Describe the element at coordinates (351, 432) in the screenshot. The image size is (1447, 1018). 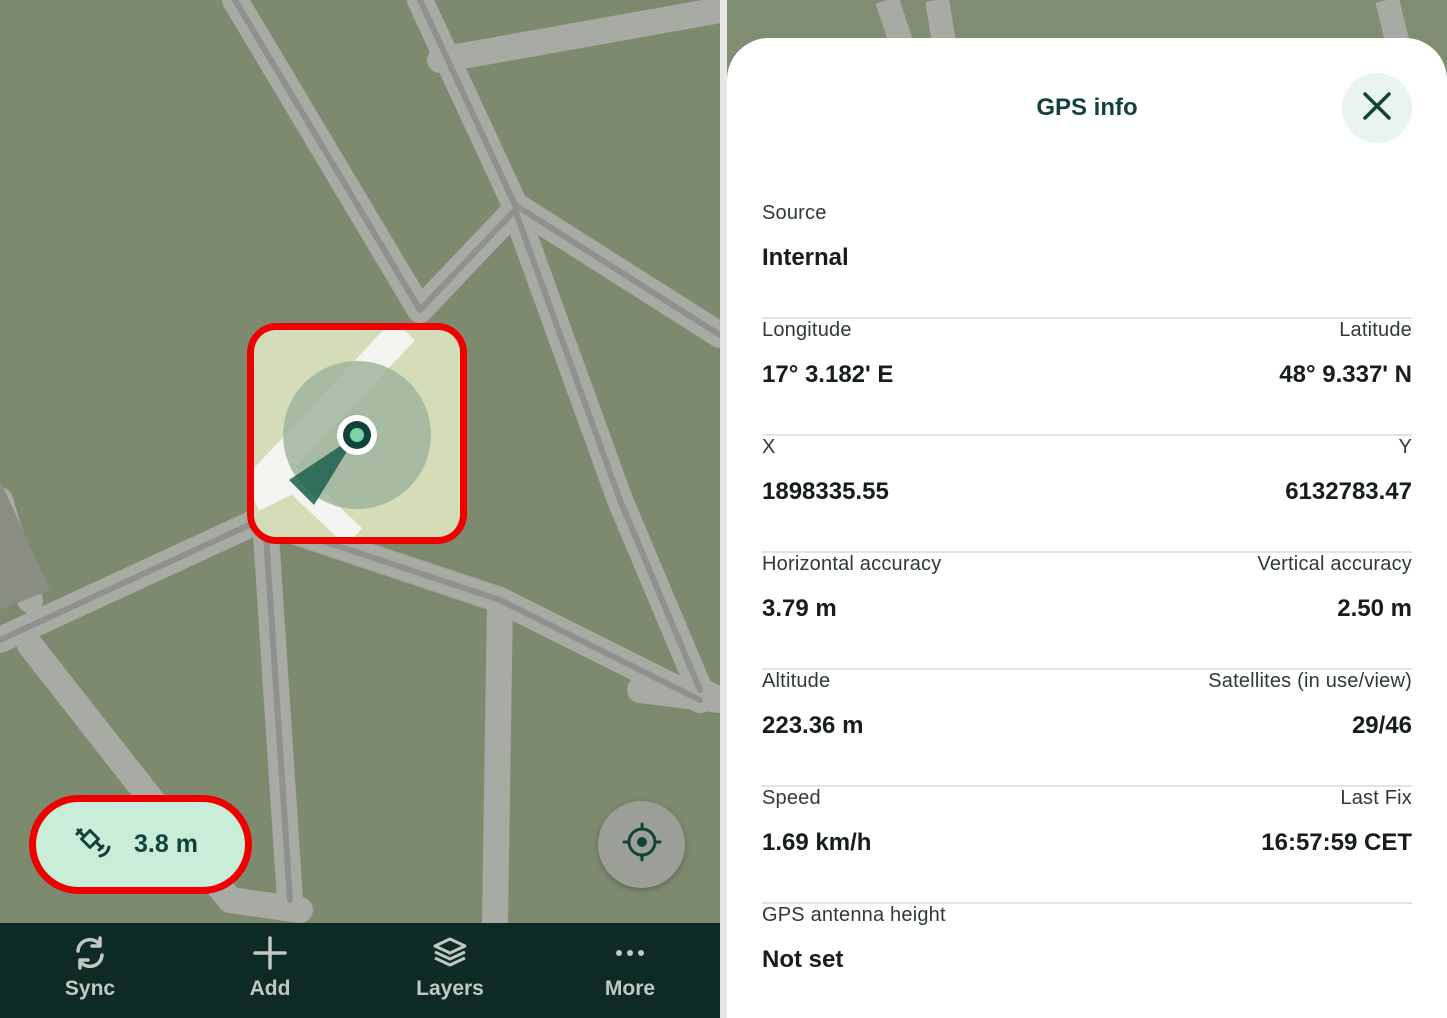
I see `current-position-marker` at that location.